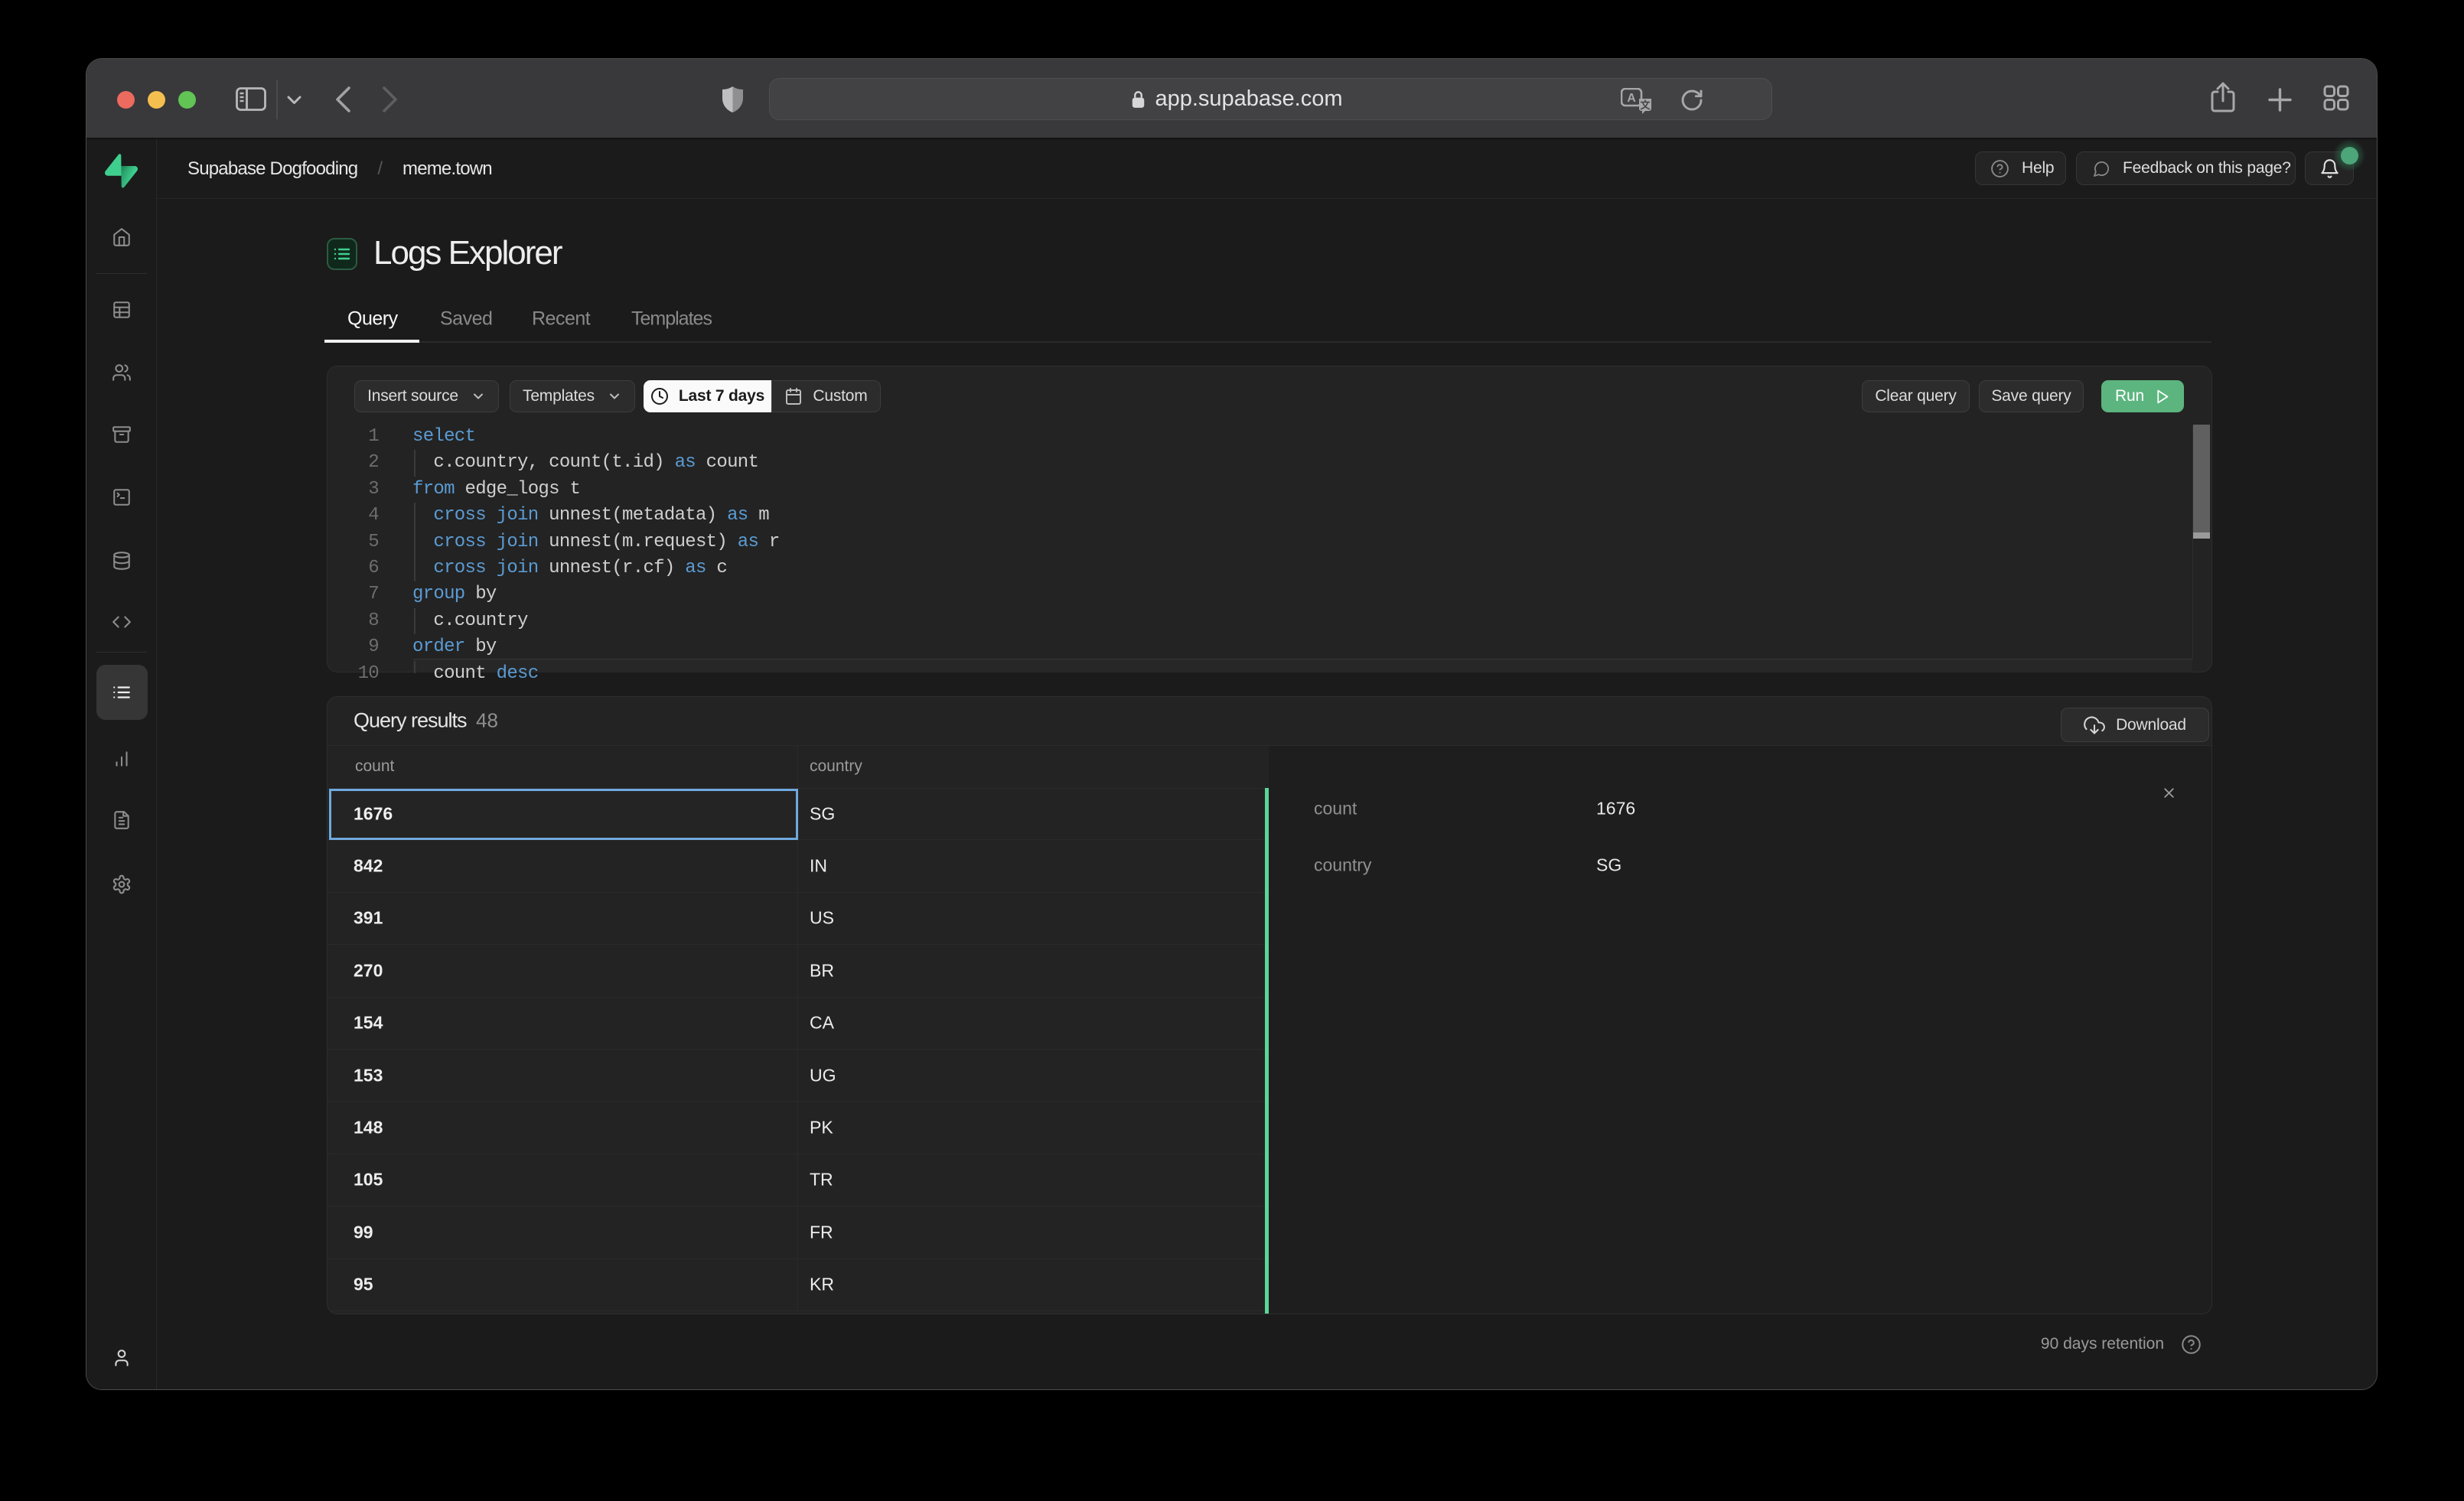  Describe the element at coordinates (1631, 98) in the screenshot. I see `svg-text: A` at that location.